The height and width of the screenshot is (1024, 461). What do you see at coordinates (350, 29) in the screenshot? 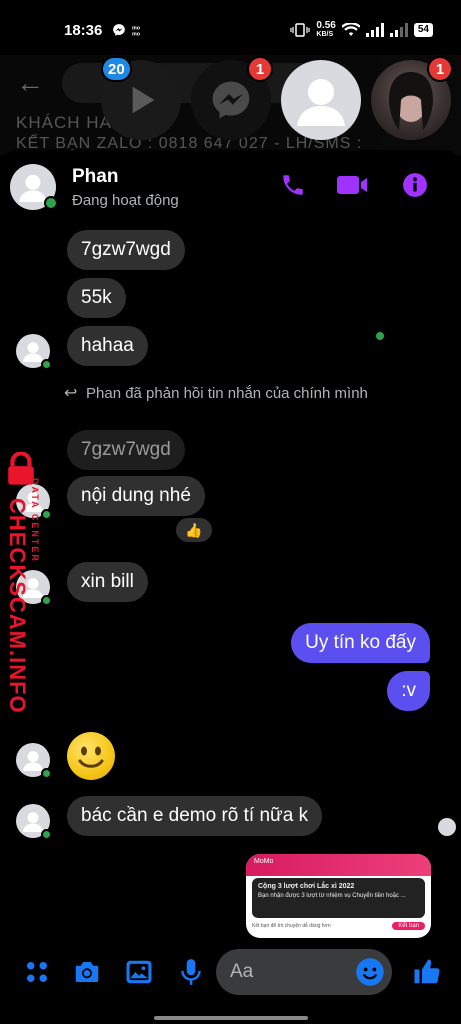
I see `wifi-icon` at bounding box center [350, 29].